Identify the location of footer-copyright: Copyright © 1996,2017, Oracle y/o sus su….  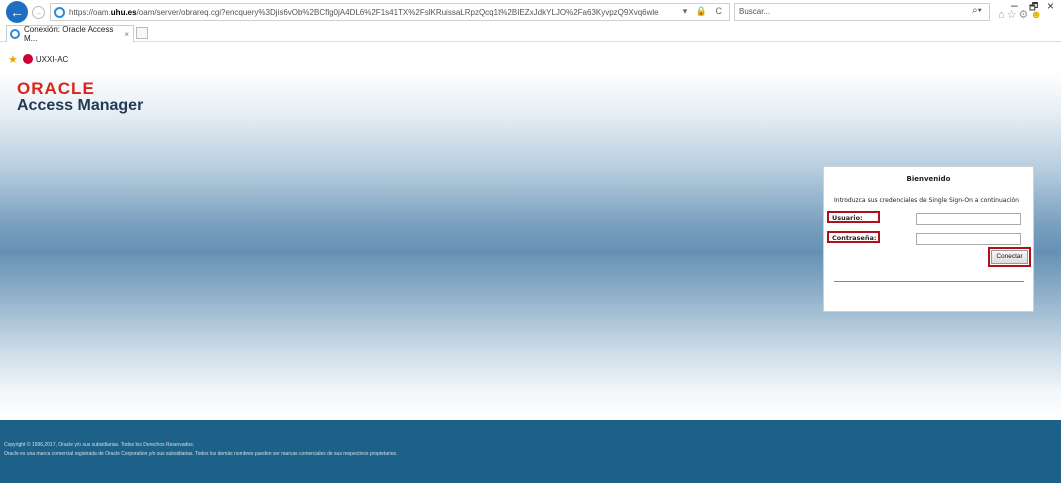
(99, 445).